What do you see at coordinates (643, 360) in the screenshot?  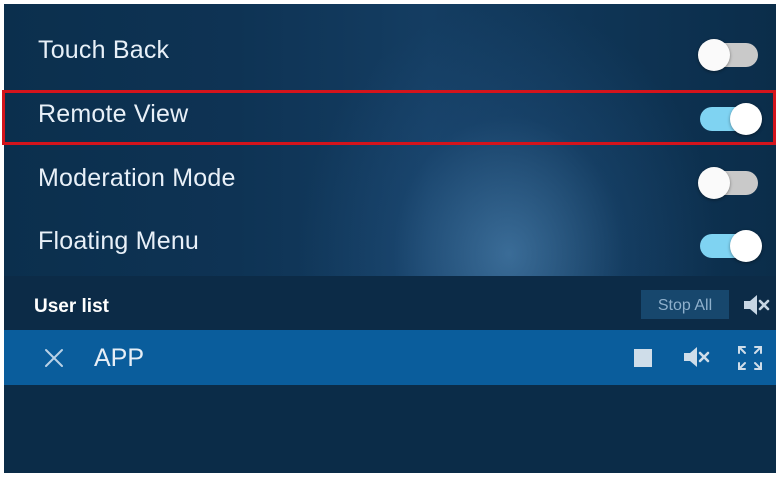 I see `stop-icon` at bounding box center [643, 360].